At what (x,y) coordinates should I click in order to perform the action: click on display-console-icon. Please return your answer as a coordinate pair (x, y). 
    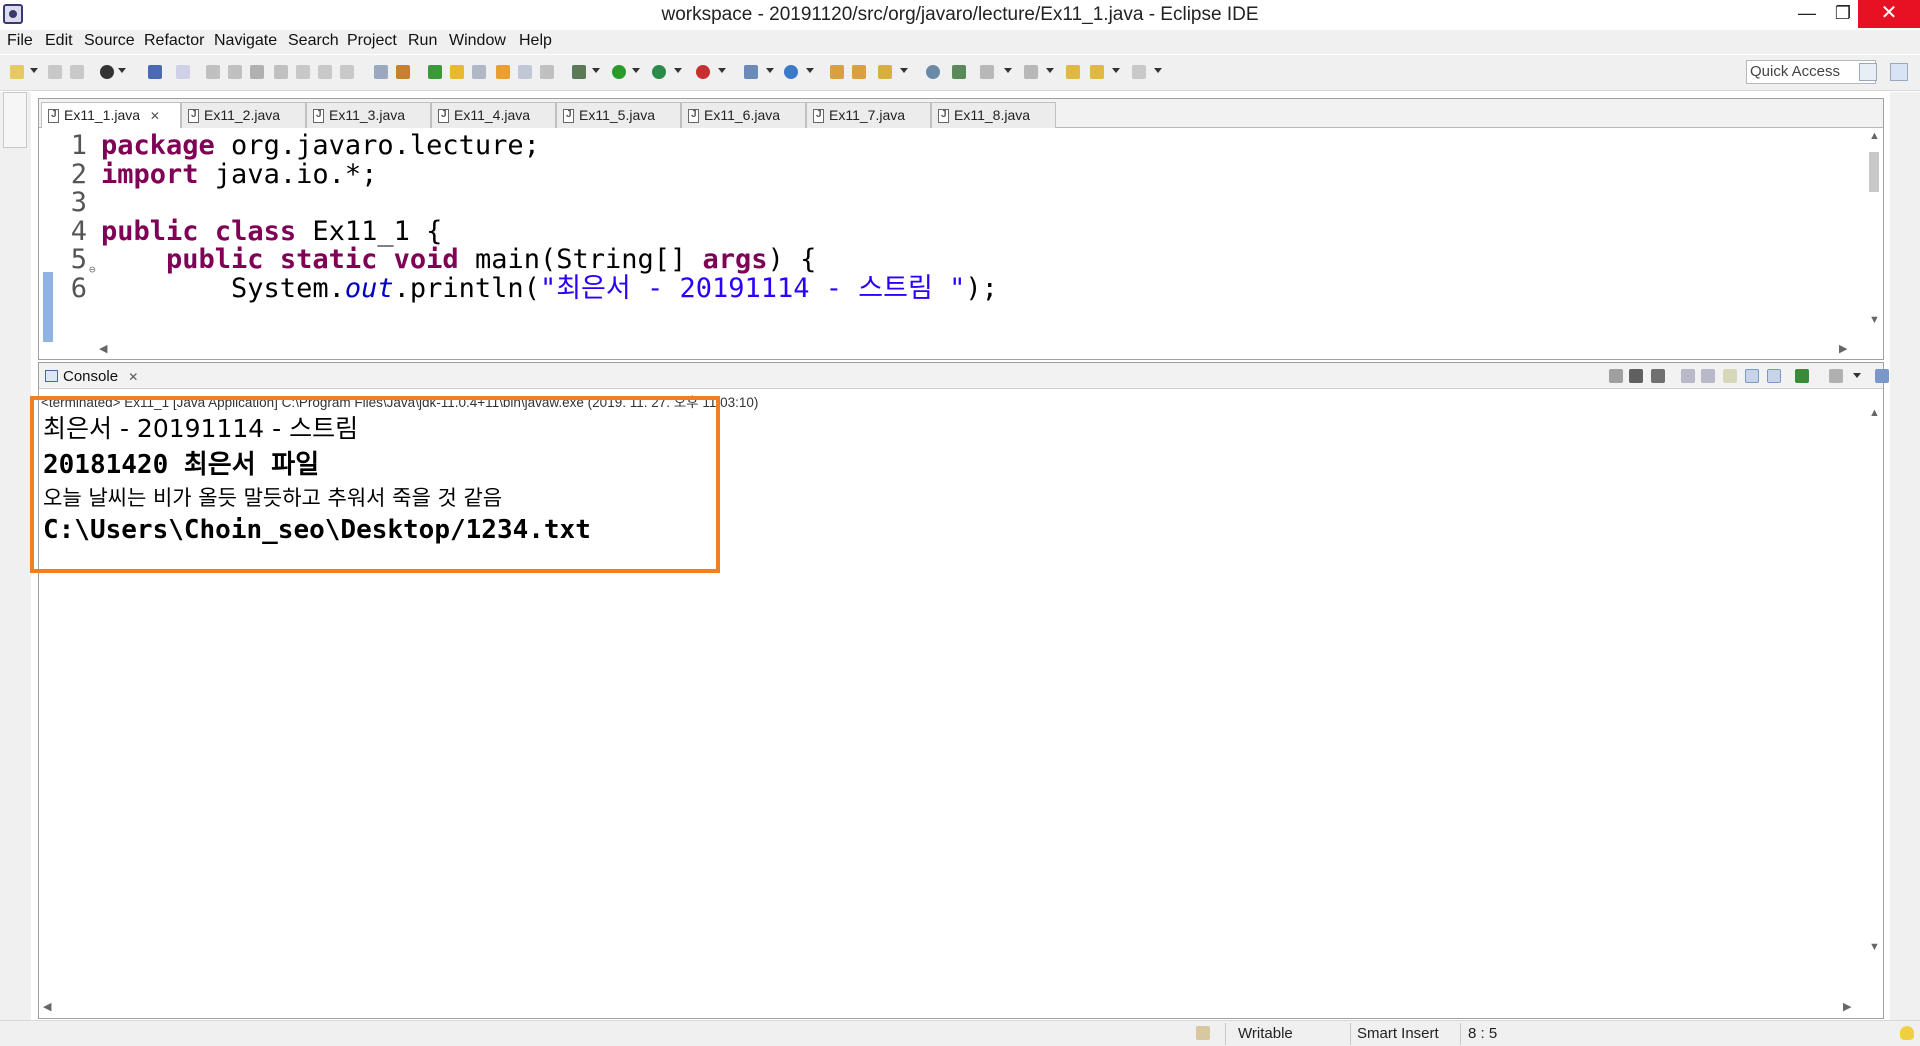
    Looking at the image, I should click on (1836, 376).